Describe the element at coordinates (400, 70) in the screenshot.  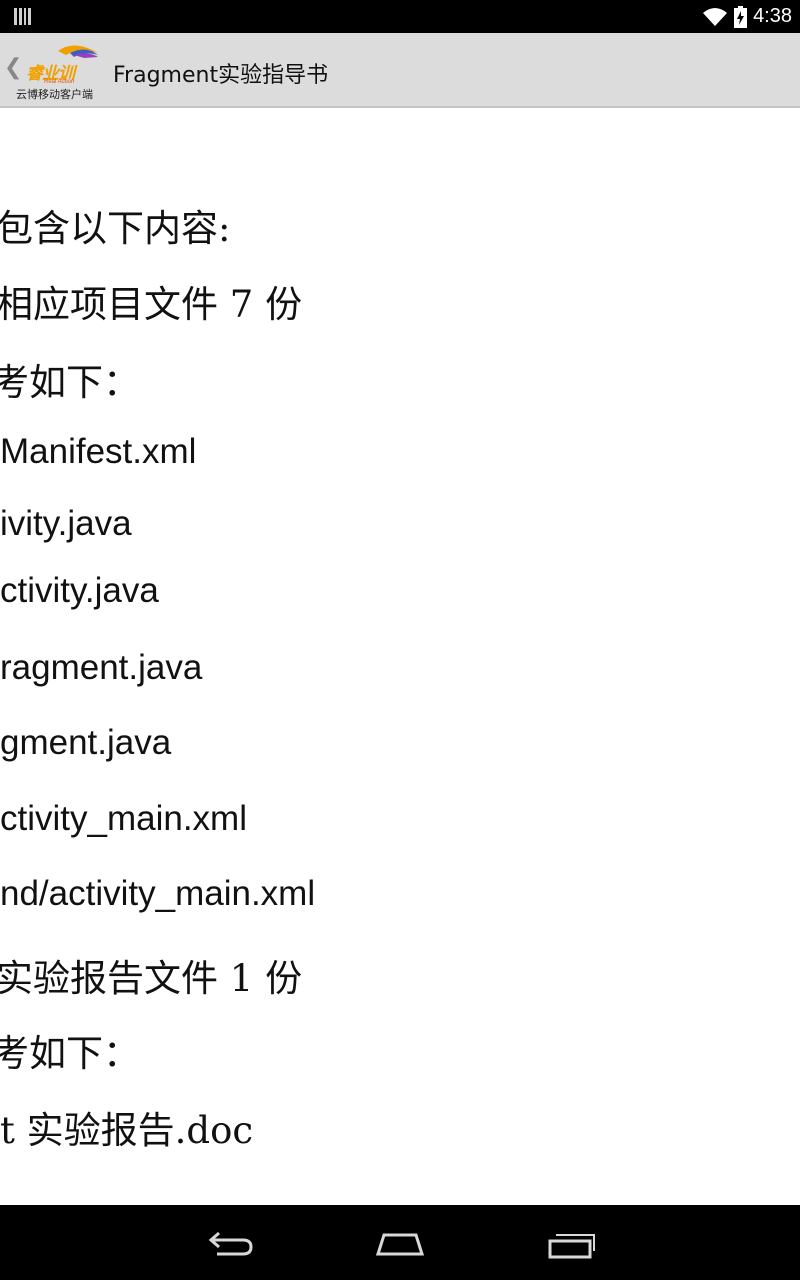
I see `action-bar: ❮ 睿业训 Real Action 云博移动客户端 Fragment实验指导书` at that location.